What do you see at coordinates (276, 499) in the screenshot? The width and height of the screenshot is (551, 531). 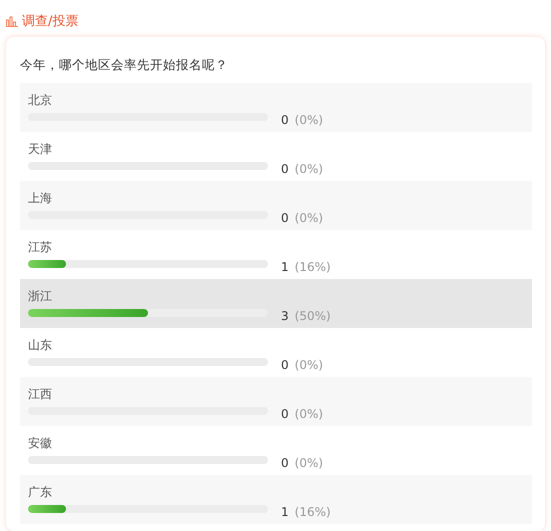 I see `poll-option: 广东 1 (16%)` at bounding box center [276, 499].